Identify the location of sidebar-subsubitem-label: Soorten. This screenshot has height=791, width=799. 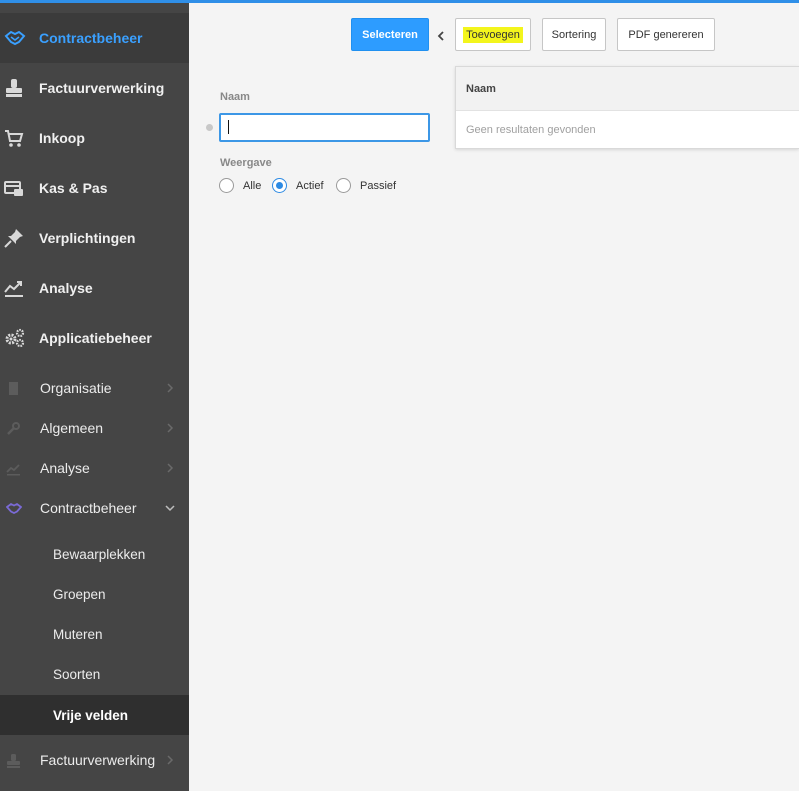
(77, 674).